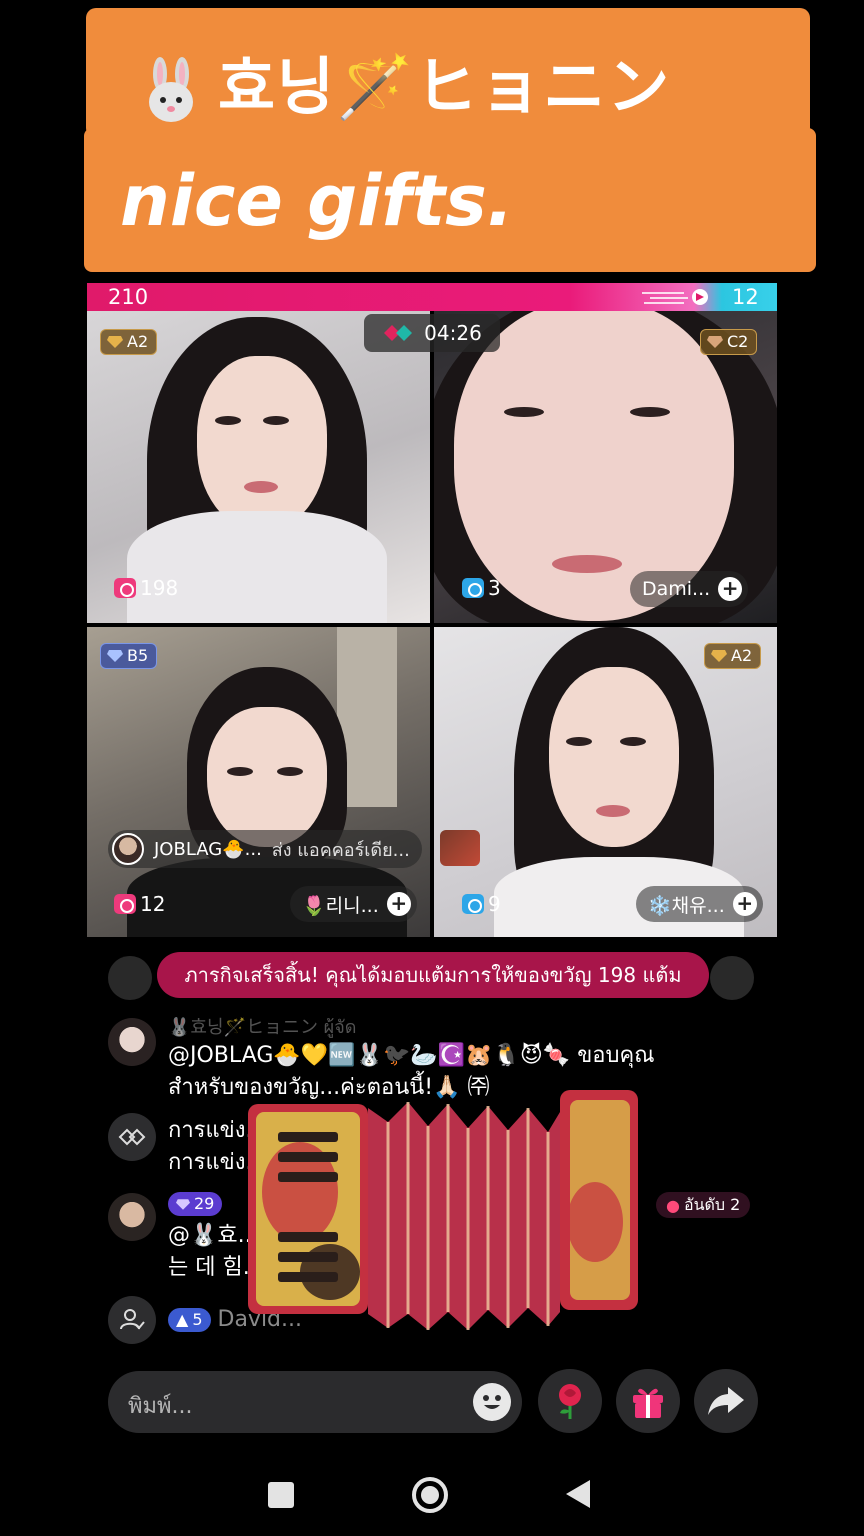 This screenshot has height=1536, width=864. What do you see at coordinates (171, 89) in the screenshot?
I see `rabbit-icon` at bounding box center [171, 89].